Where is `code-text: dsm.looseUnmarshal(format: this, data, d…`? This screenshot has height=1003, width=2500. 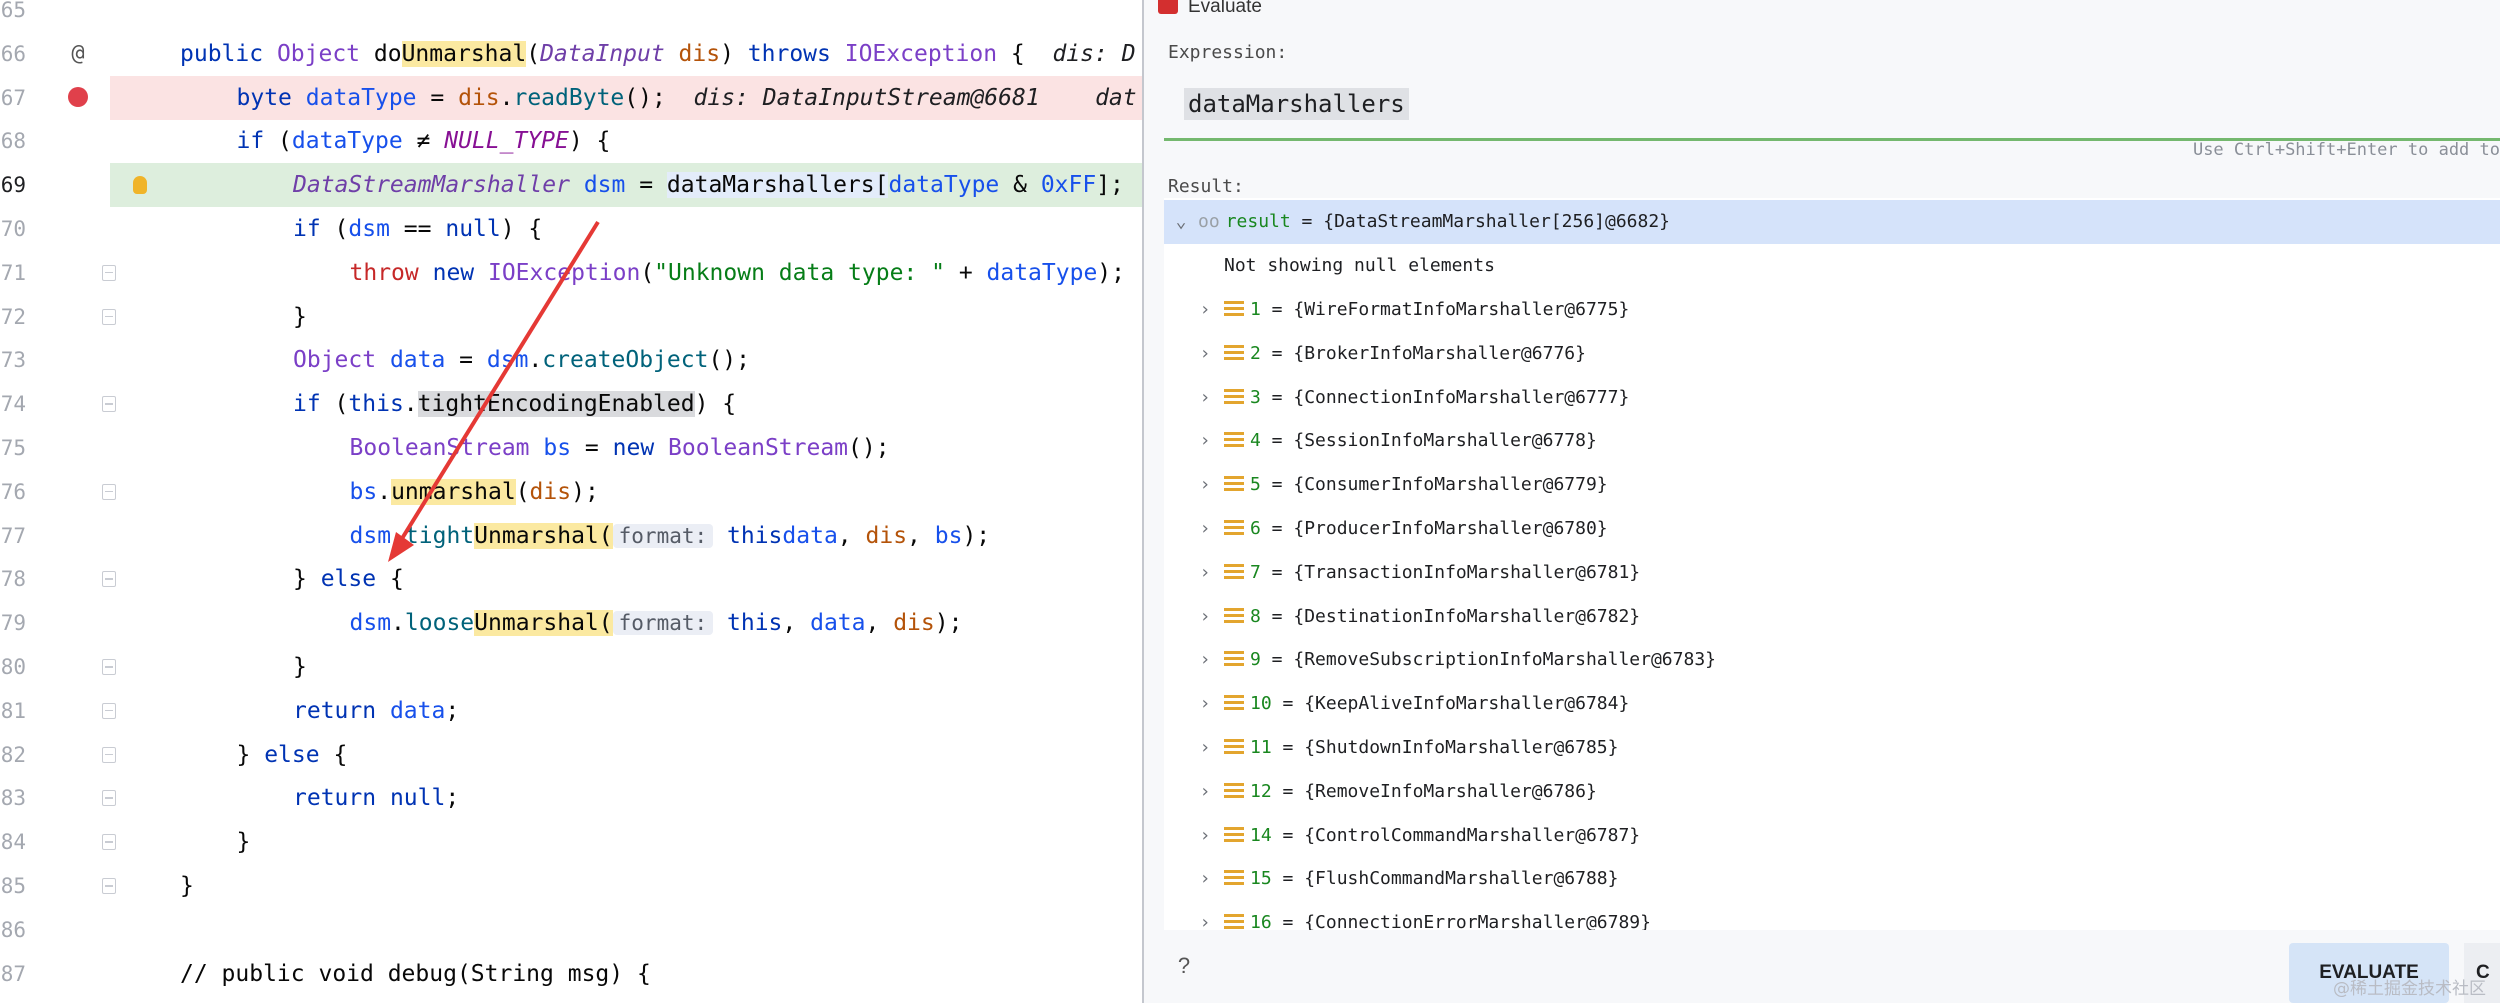
code-text: dsm.looseUnmarshal(format: this, data, d… is located at coordinates (656, 623).